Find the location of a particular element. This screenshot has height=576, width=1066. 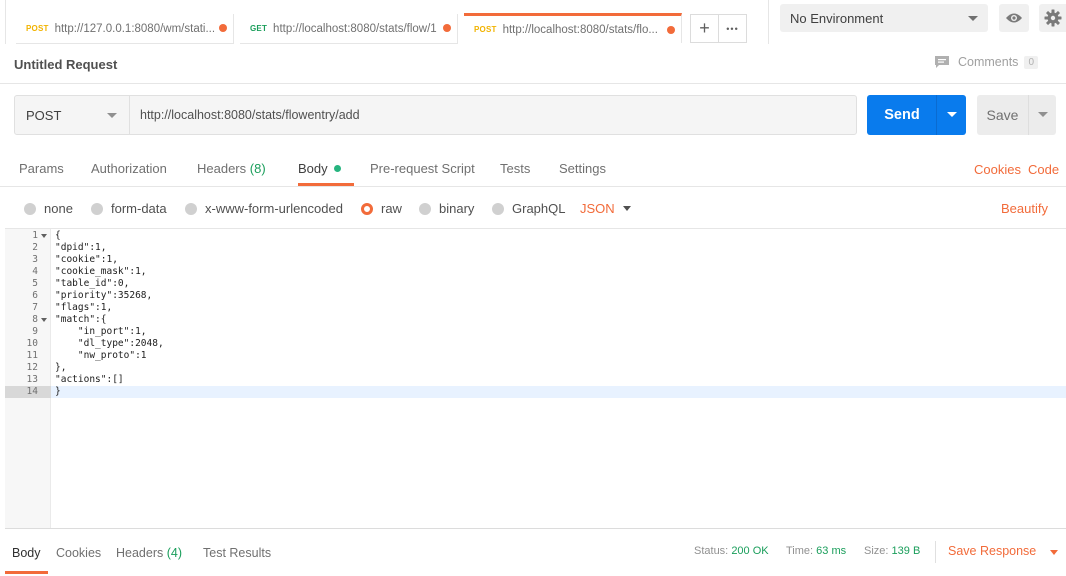

method-select: POST is located at coordinates (72, 115).